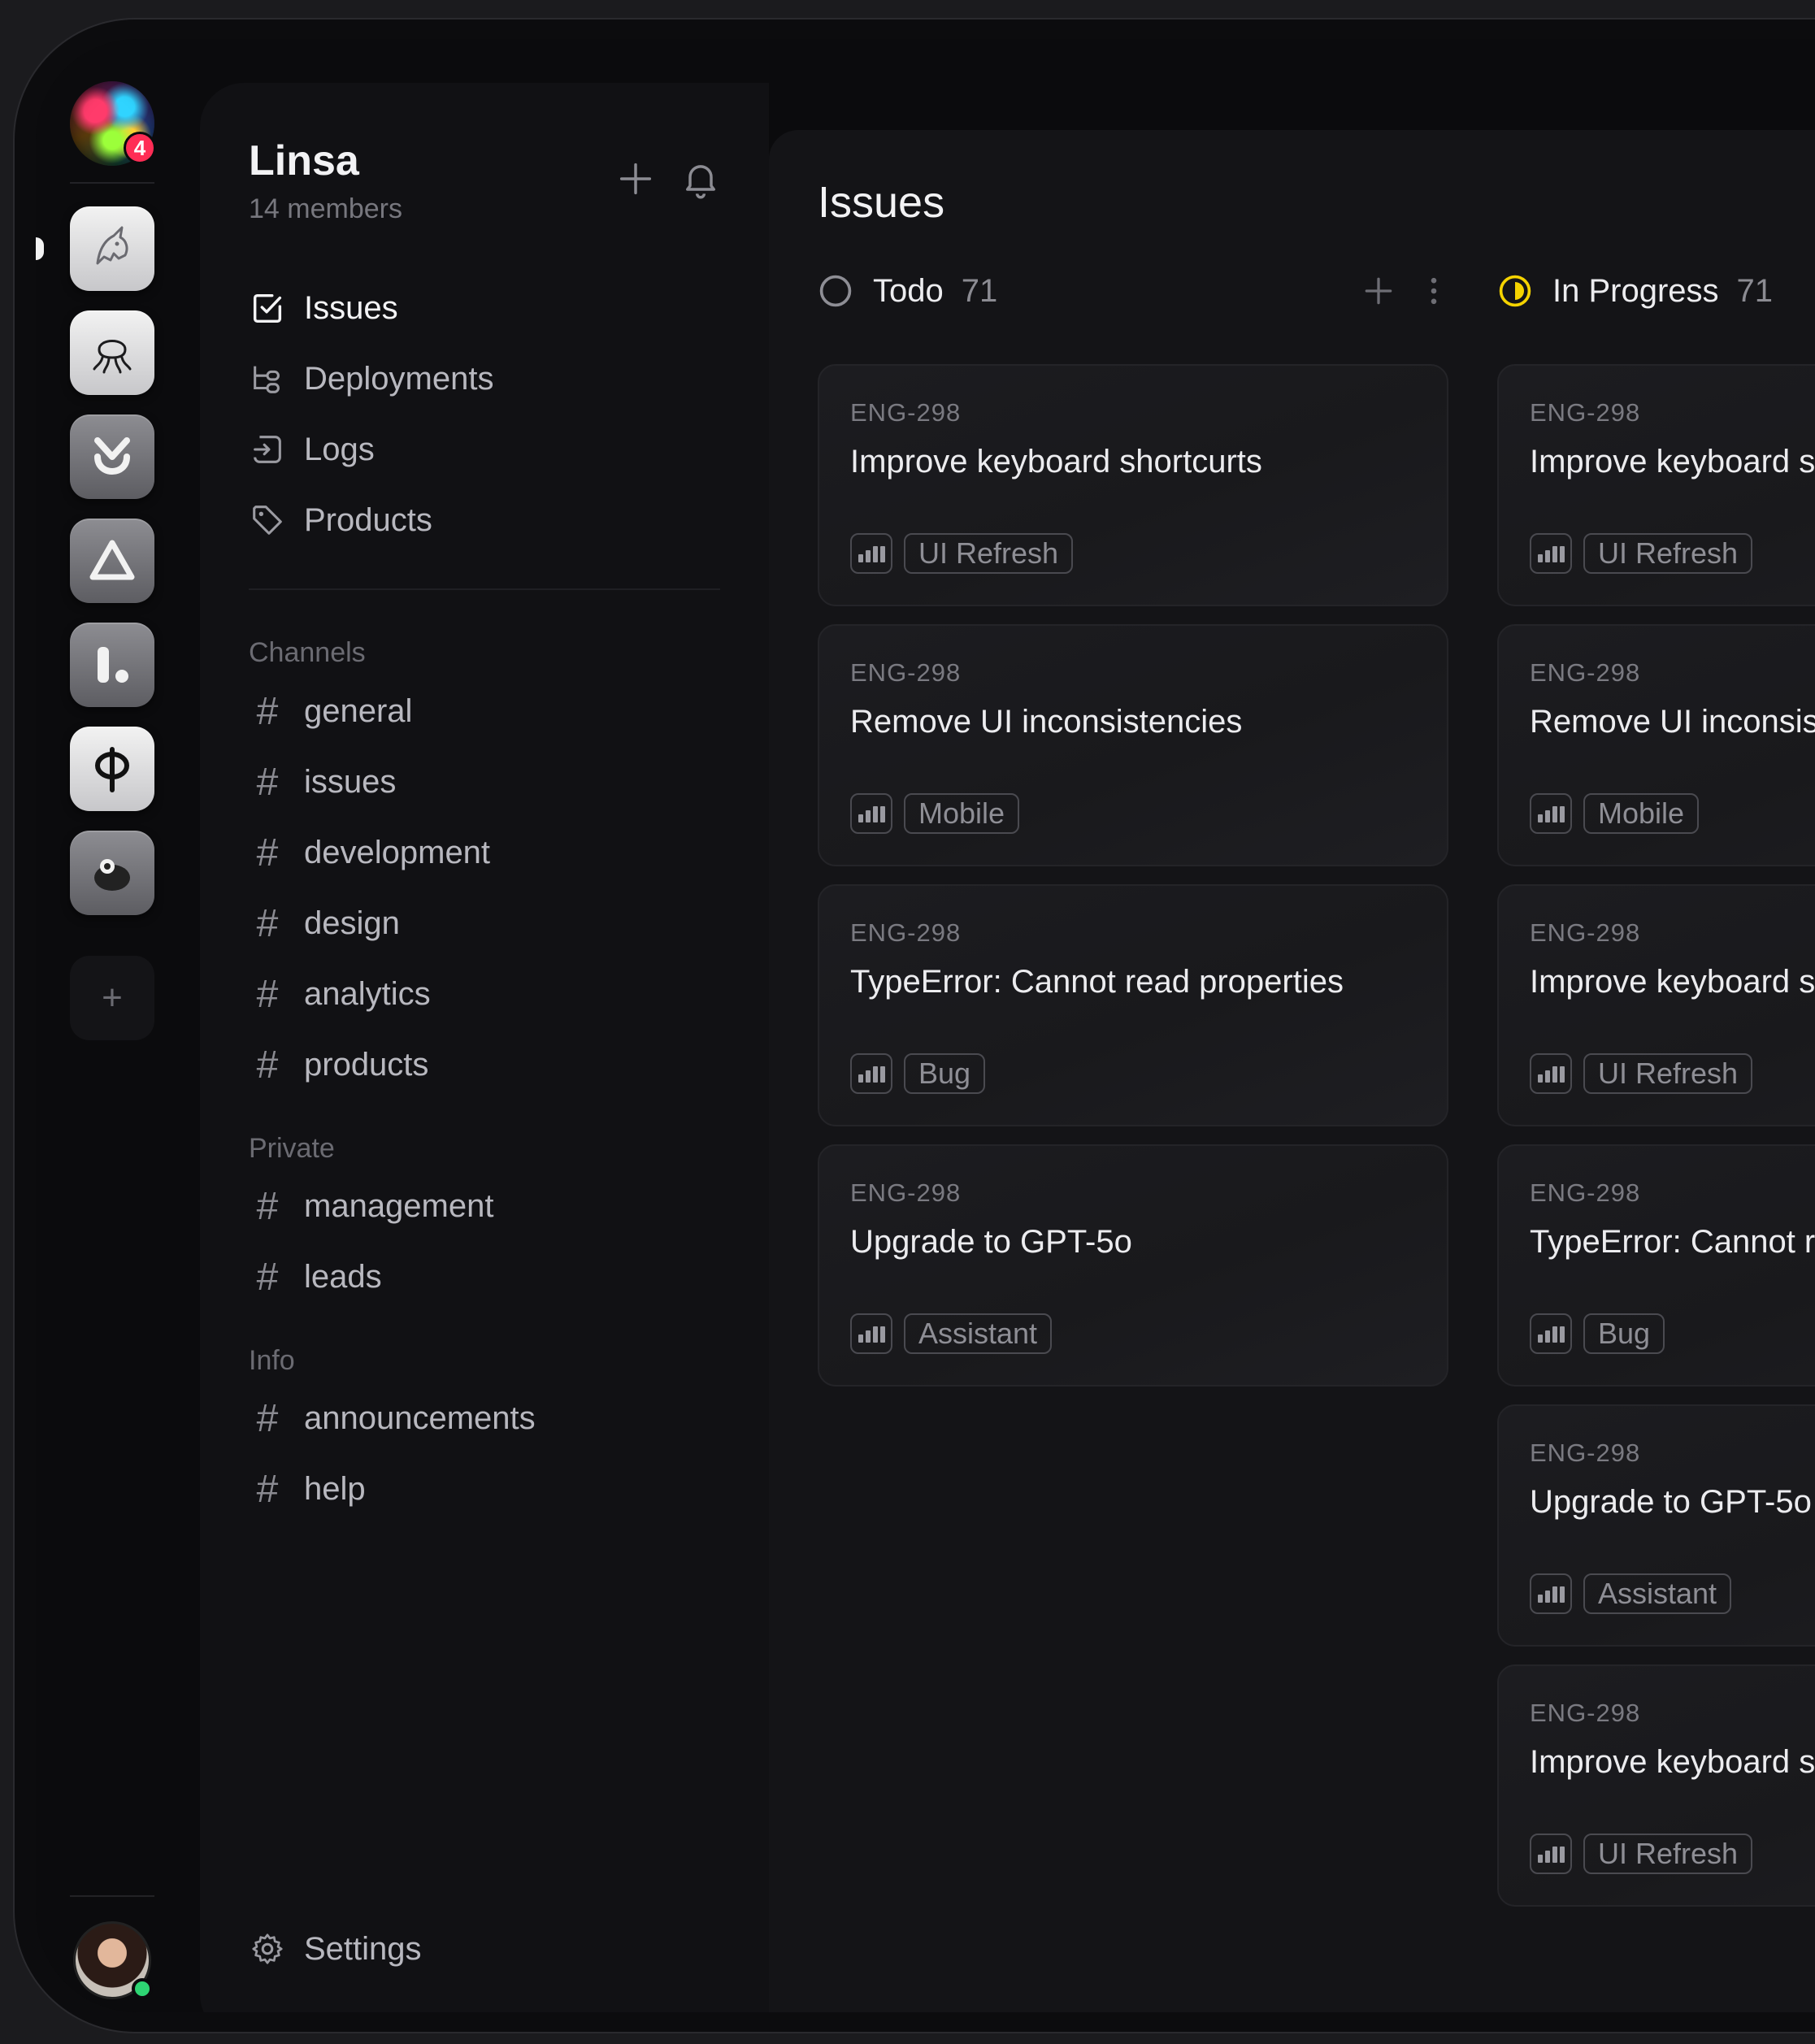  What do you see at coordinates (343, 1276) in the screenshot?
I see `channel-label: leads` at bounding box center [343, 1276].